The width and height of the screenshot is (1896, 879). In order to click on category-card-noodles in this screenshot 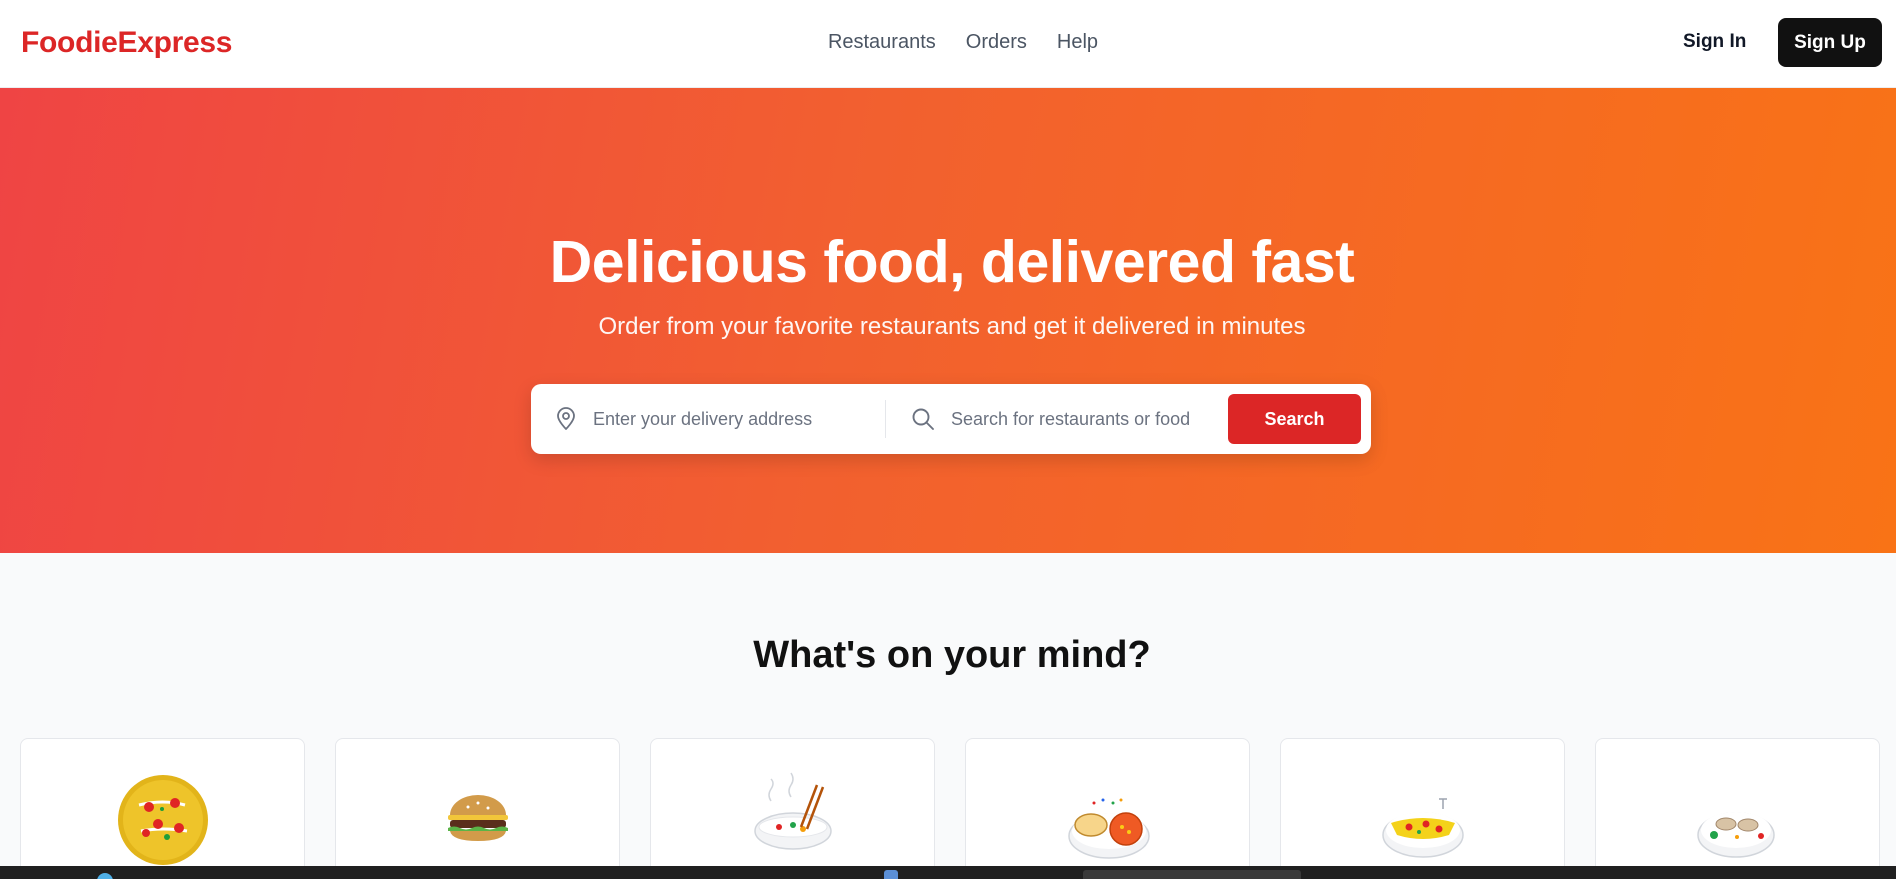, I will do `click(792, 808)`.